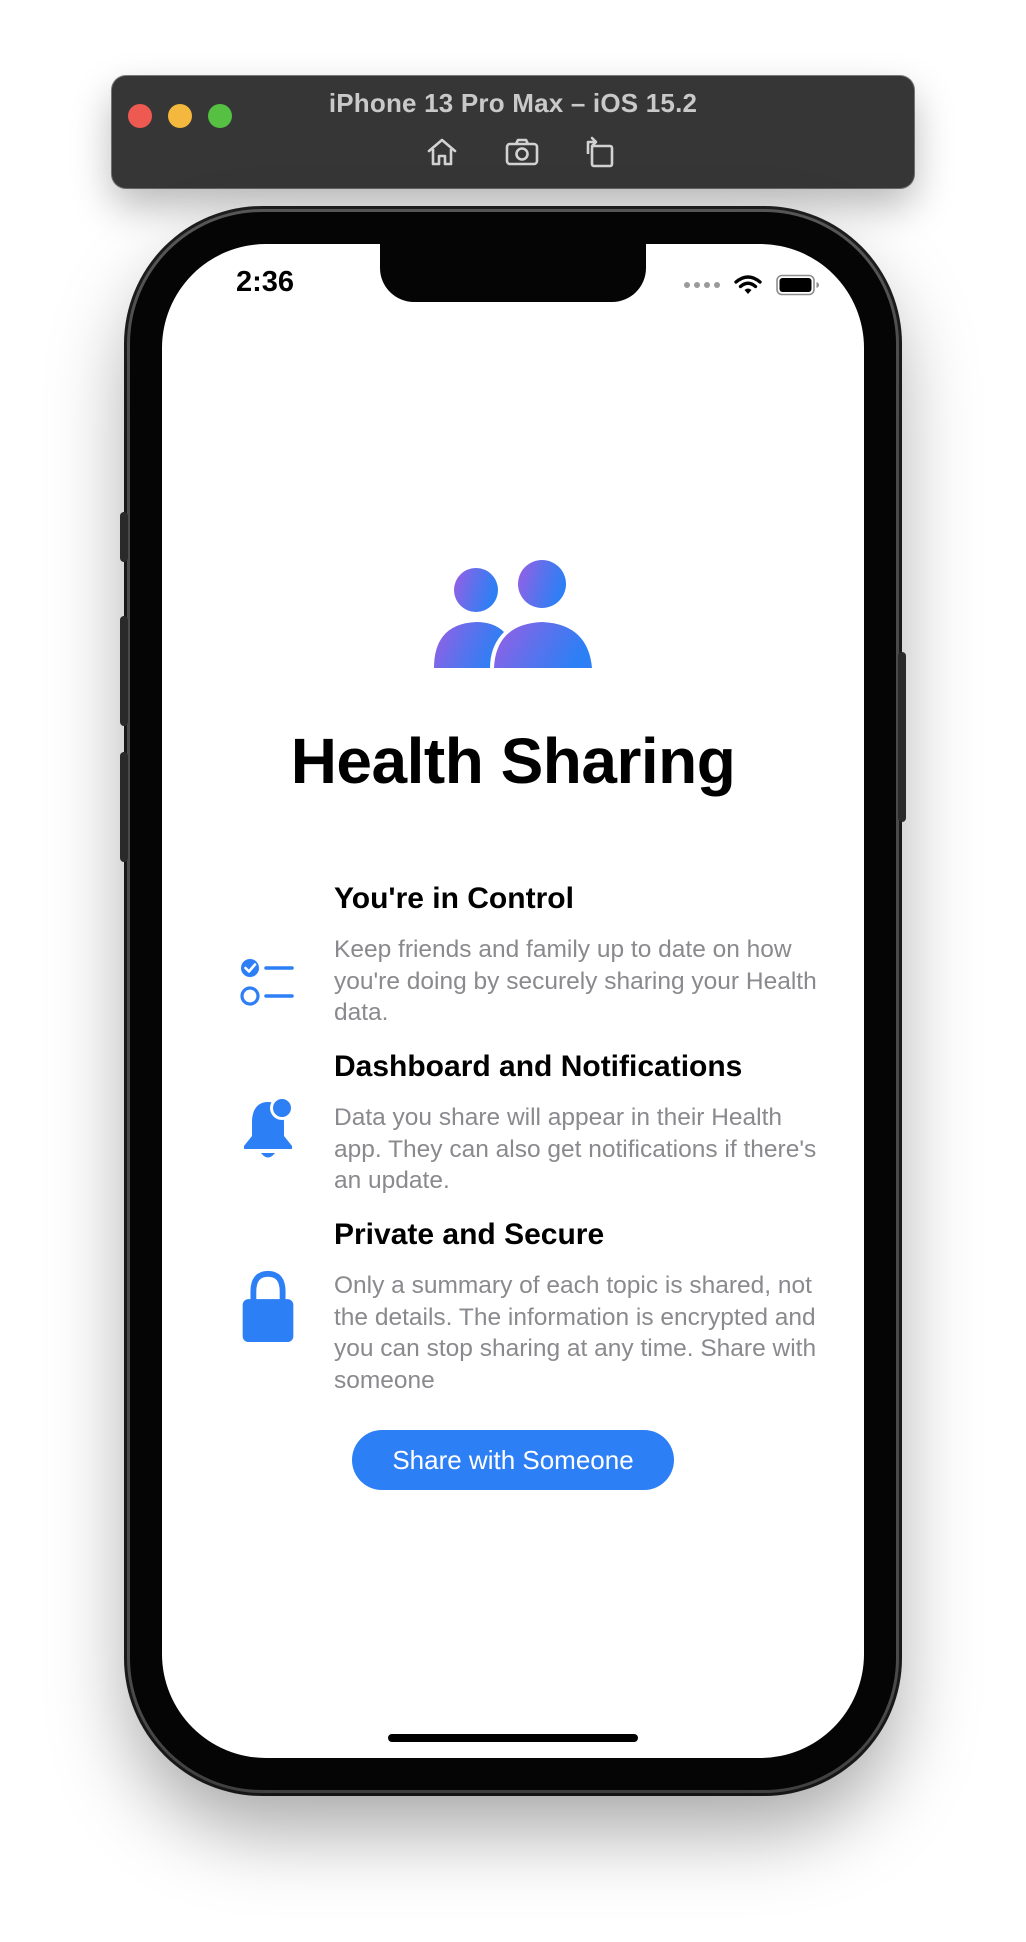 The height and width of the screenshot is (1942, 1026). I want to click on feature-title: Private and Secure, so click(469, 1234).